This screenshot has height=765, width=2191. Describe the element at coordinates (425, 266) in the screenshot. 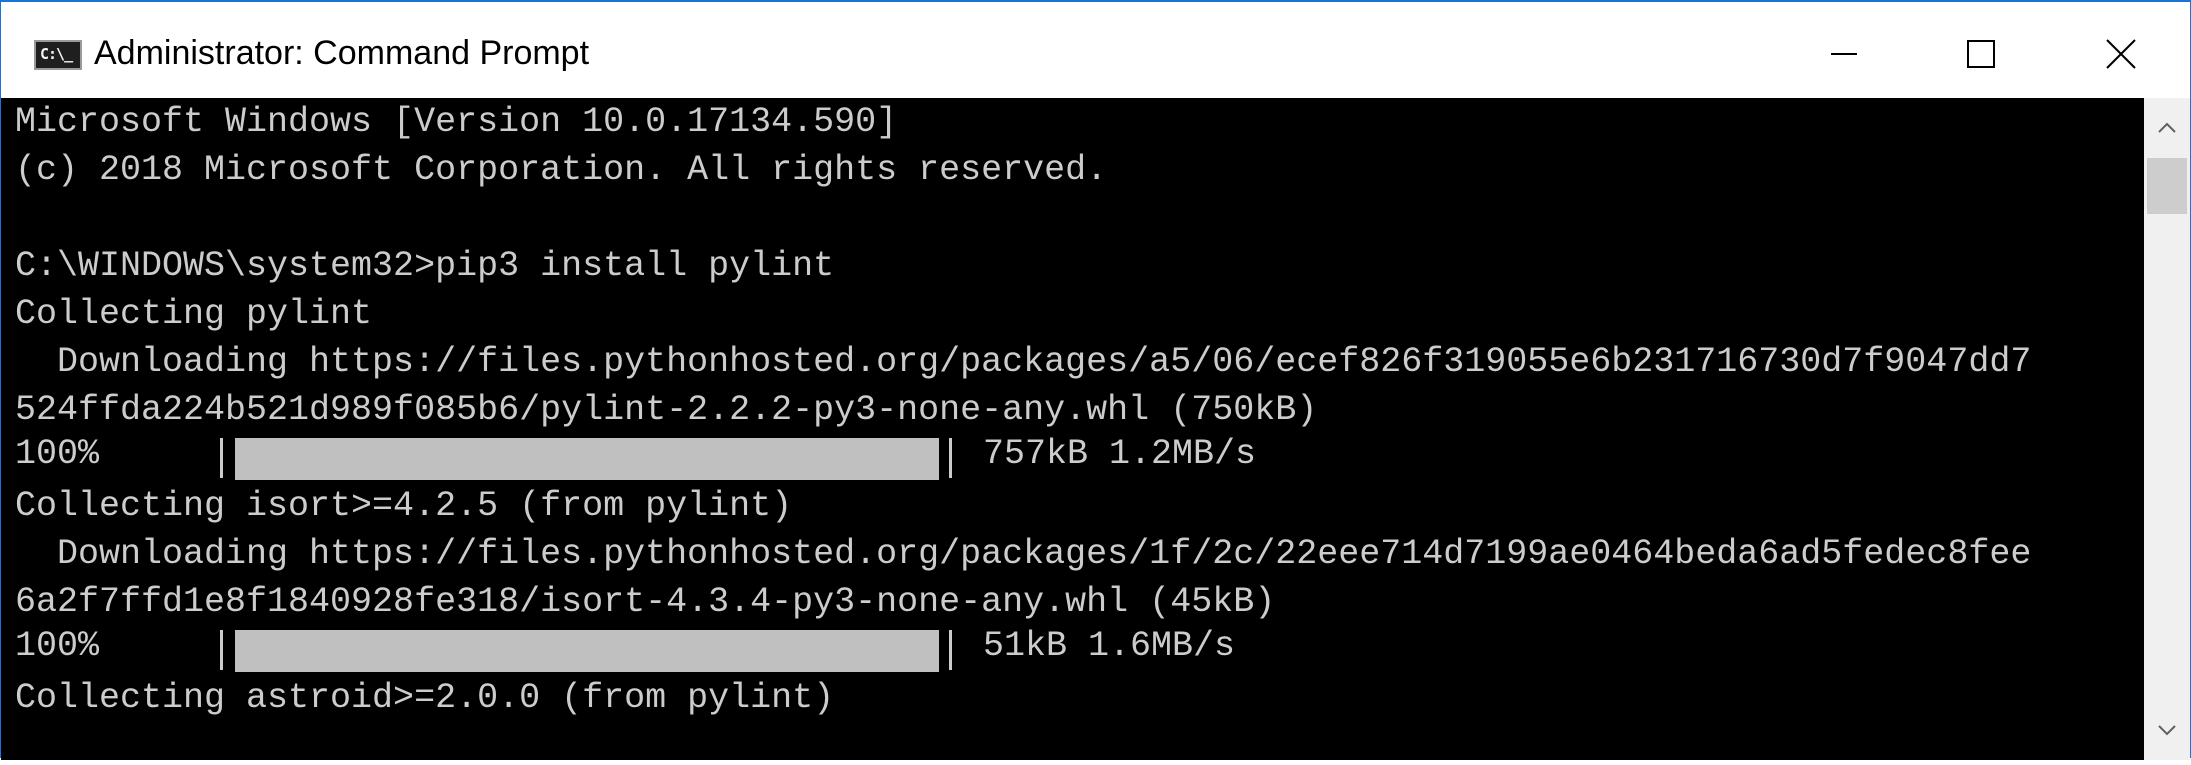

I see `console-line: C:\WINDOWS\system32>pip3 install pylint` at that location.